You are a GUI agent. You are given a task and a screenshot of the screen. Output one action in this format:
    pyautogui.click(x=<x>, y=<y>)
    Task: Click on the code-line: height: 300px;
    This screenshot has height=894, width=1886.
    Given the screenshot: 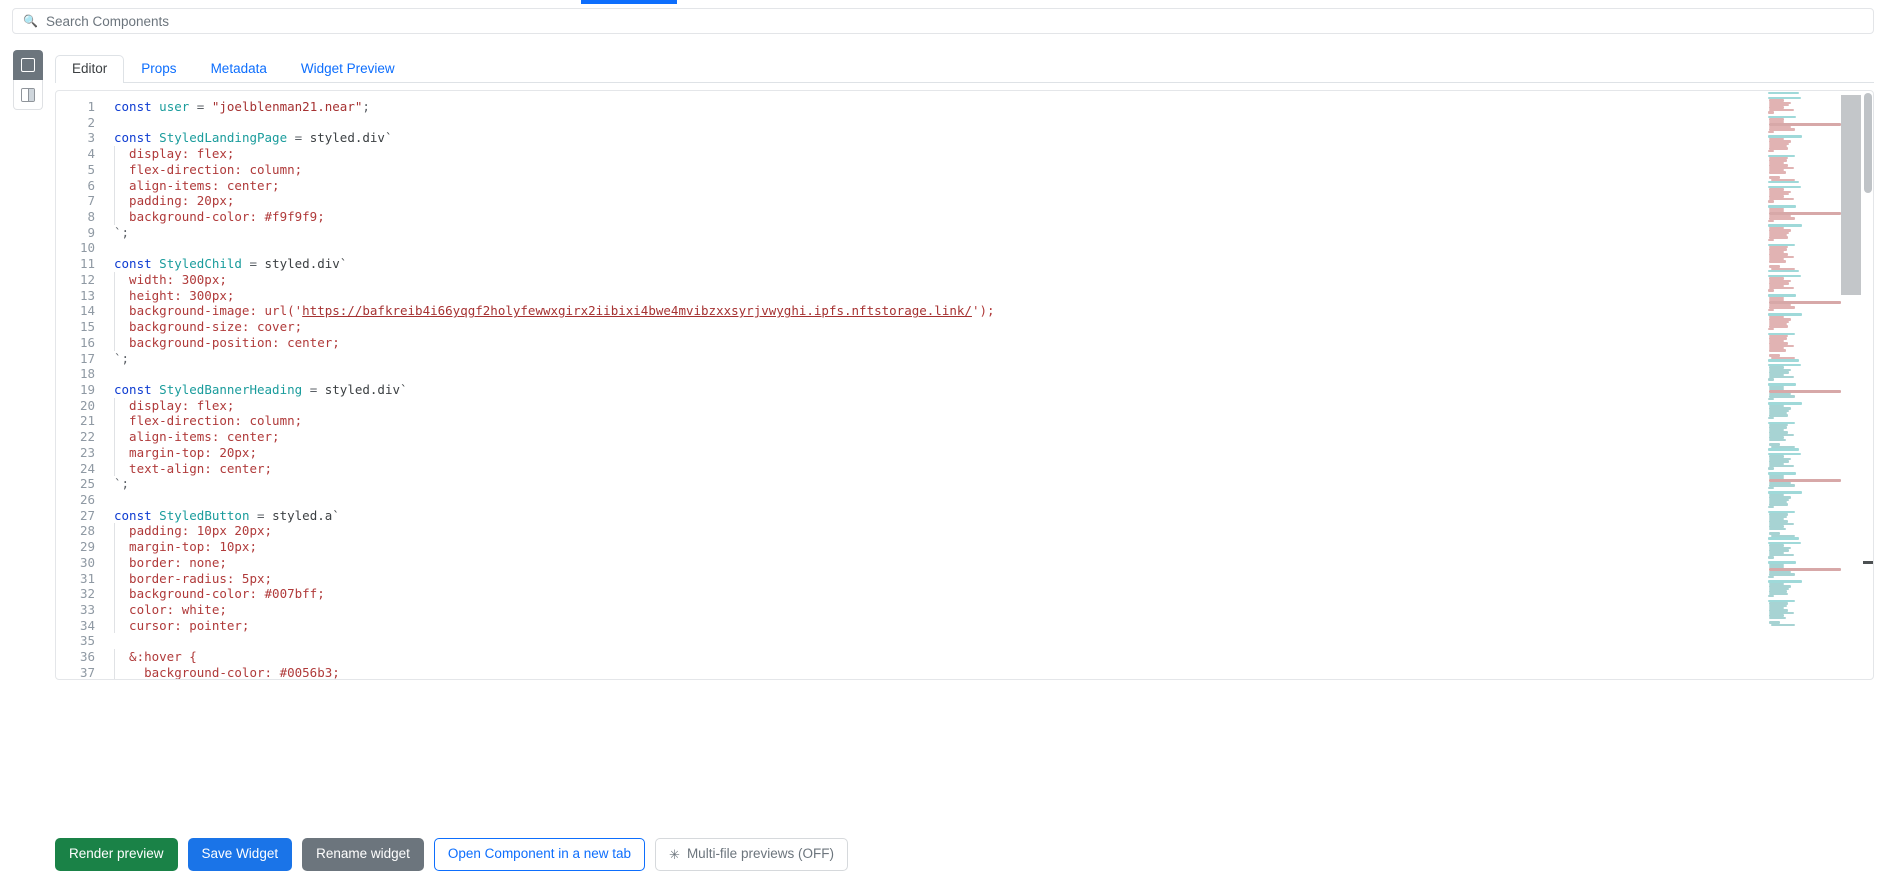 What is the action you would take?
    pyautogui.click(x=988, y=295)
    